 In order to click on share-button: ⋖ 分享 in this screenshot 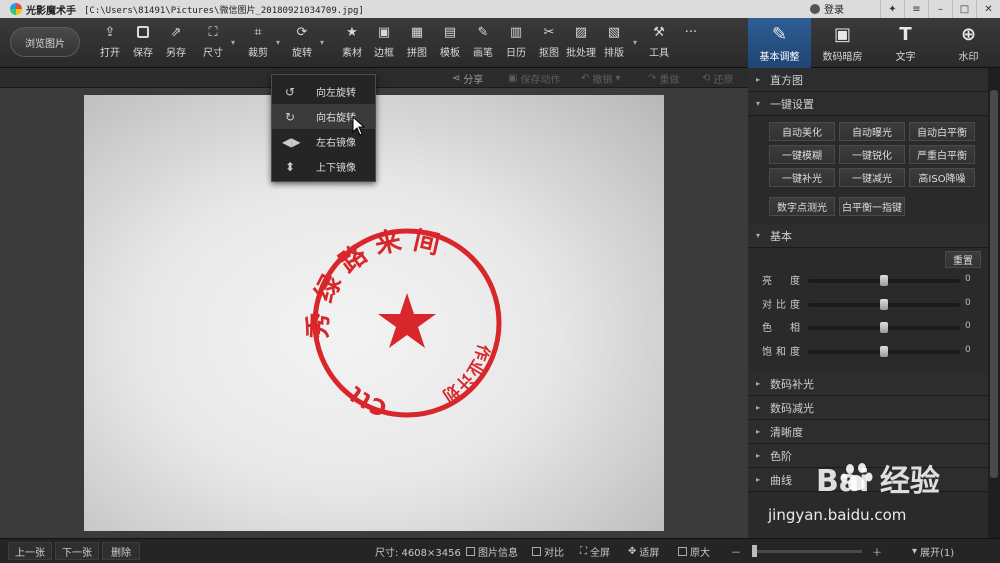, I will do `click(467, 78)`.